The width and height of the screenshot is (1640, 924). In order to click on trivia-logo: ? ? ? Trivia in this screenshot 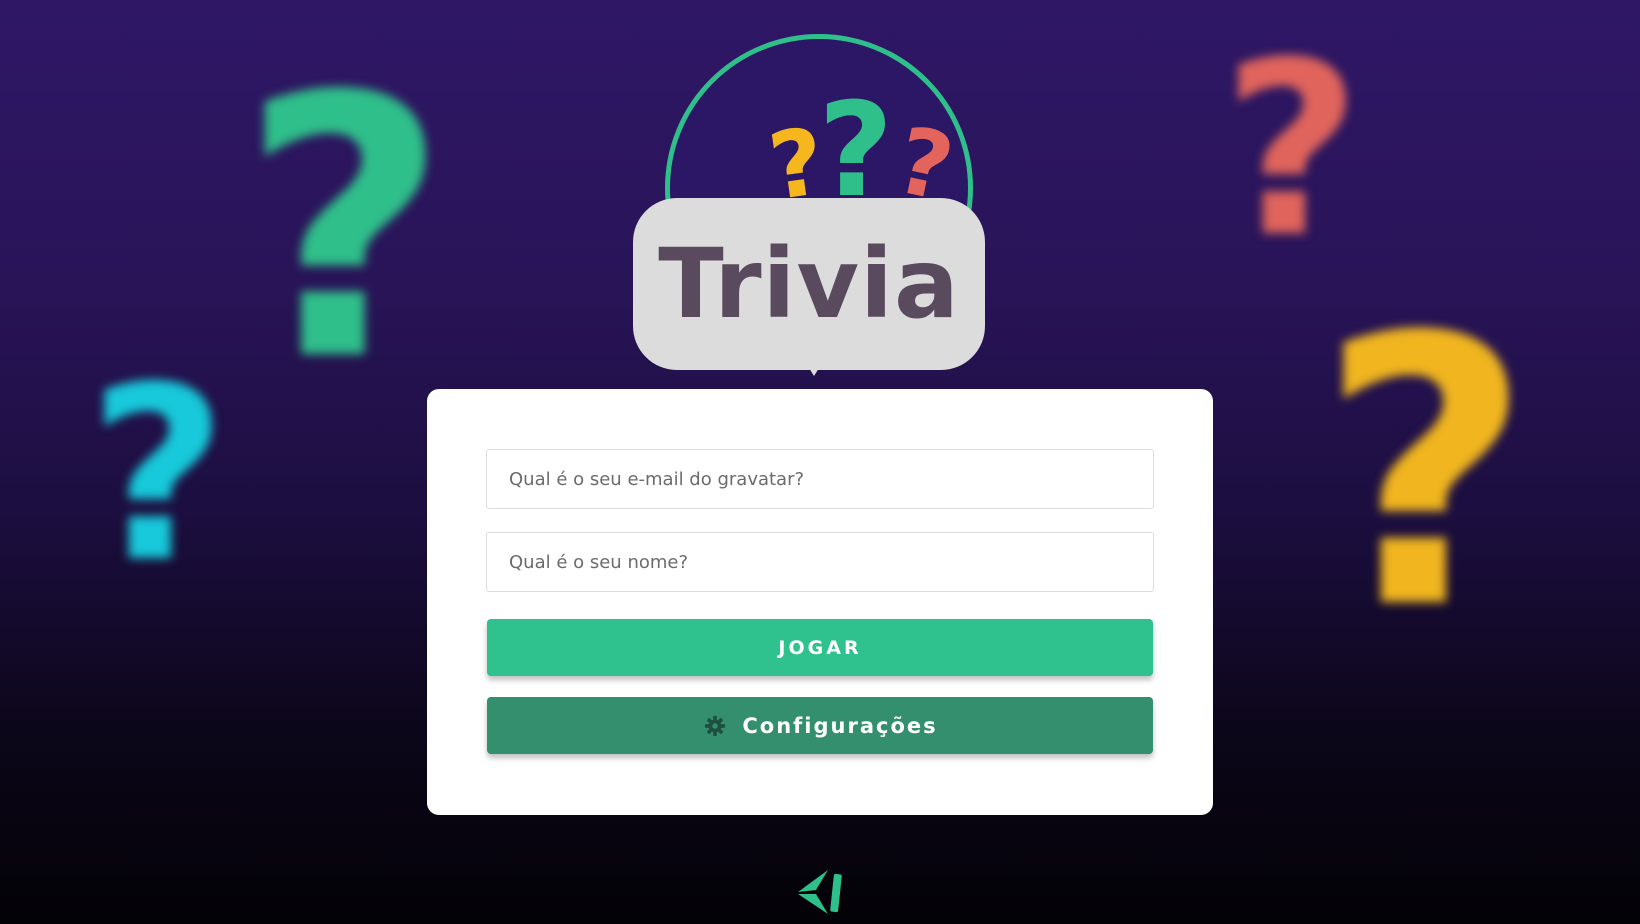, I will do `click(820, 203)`.